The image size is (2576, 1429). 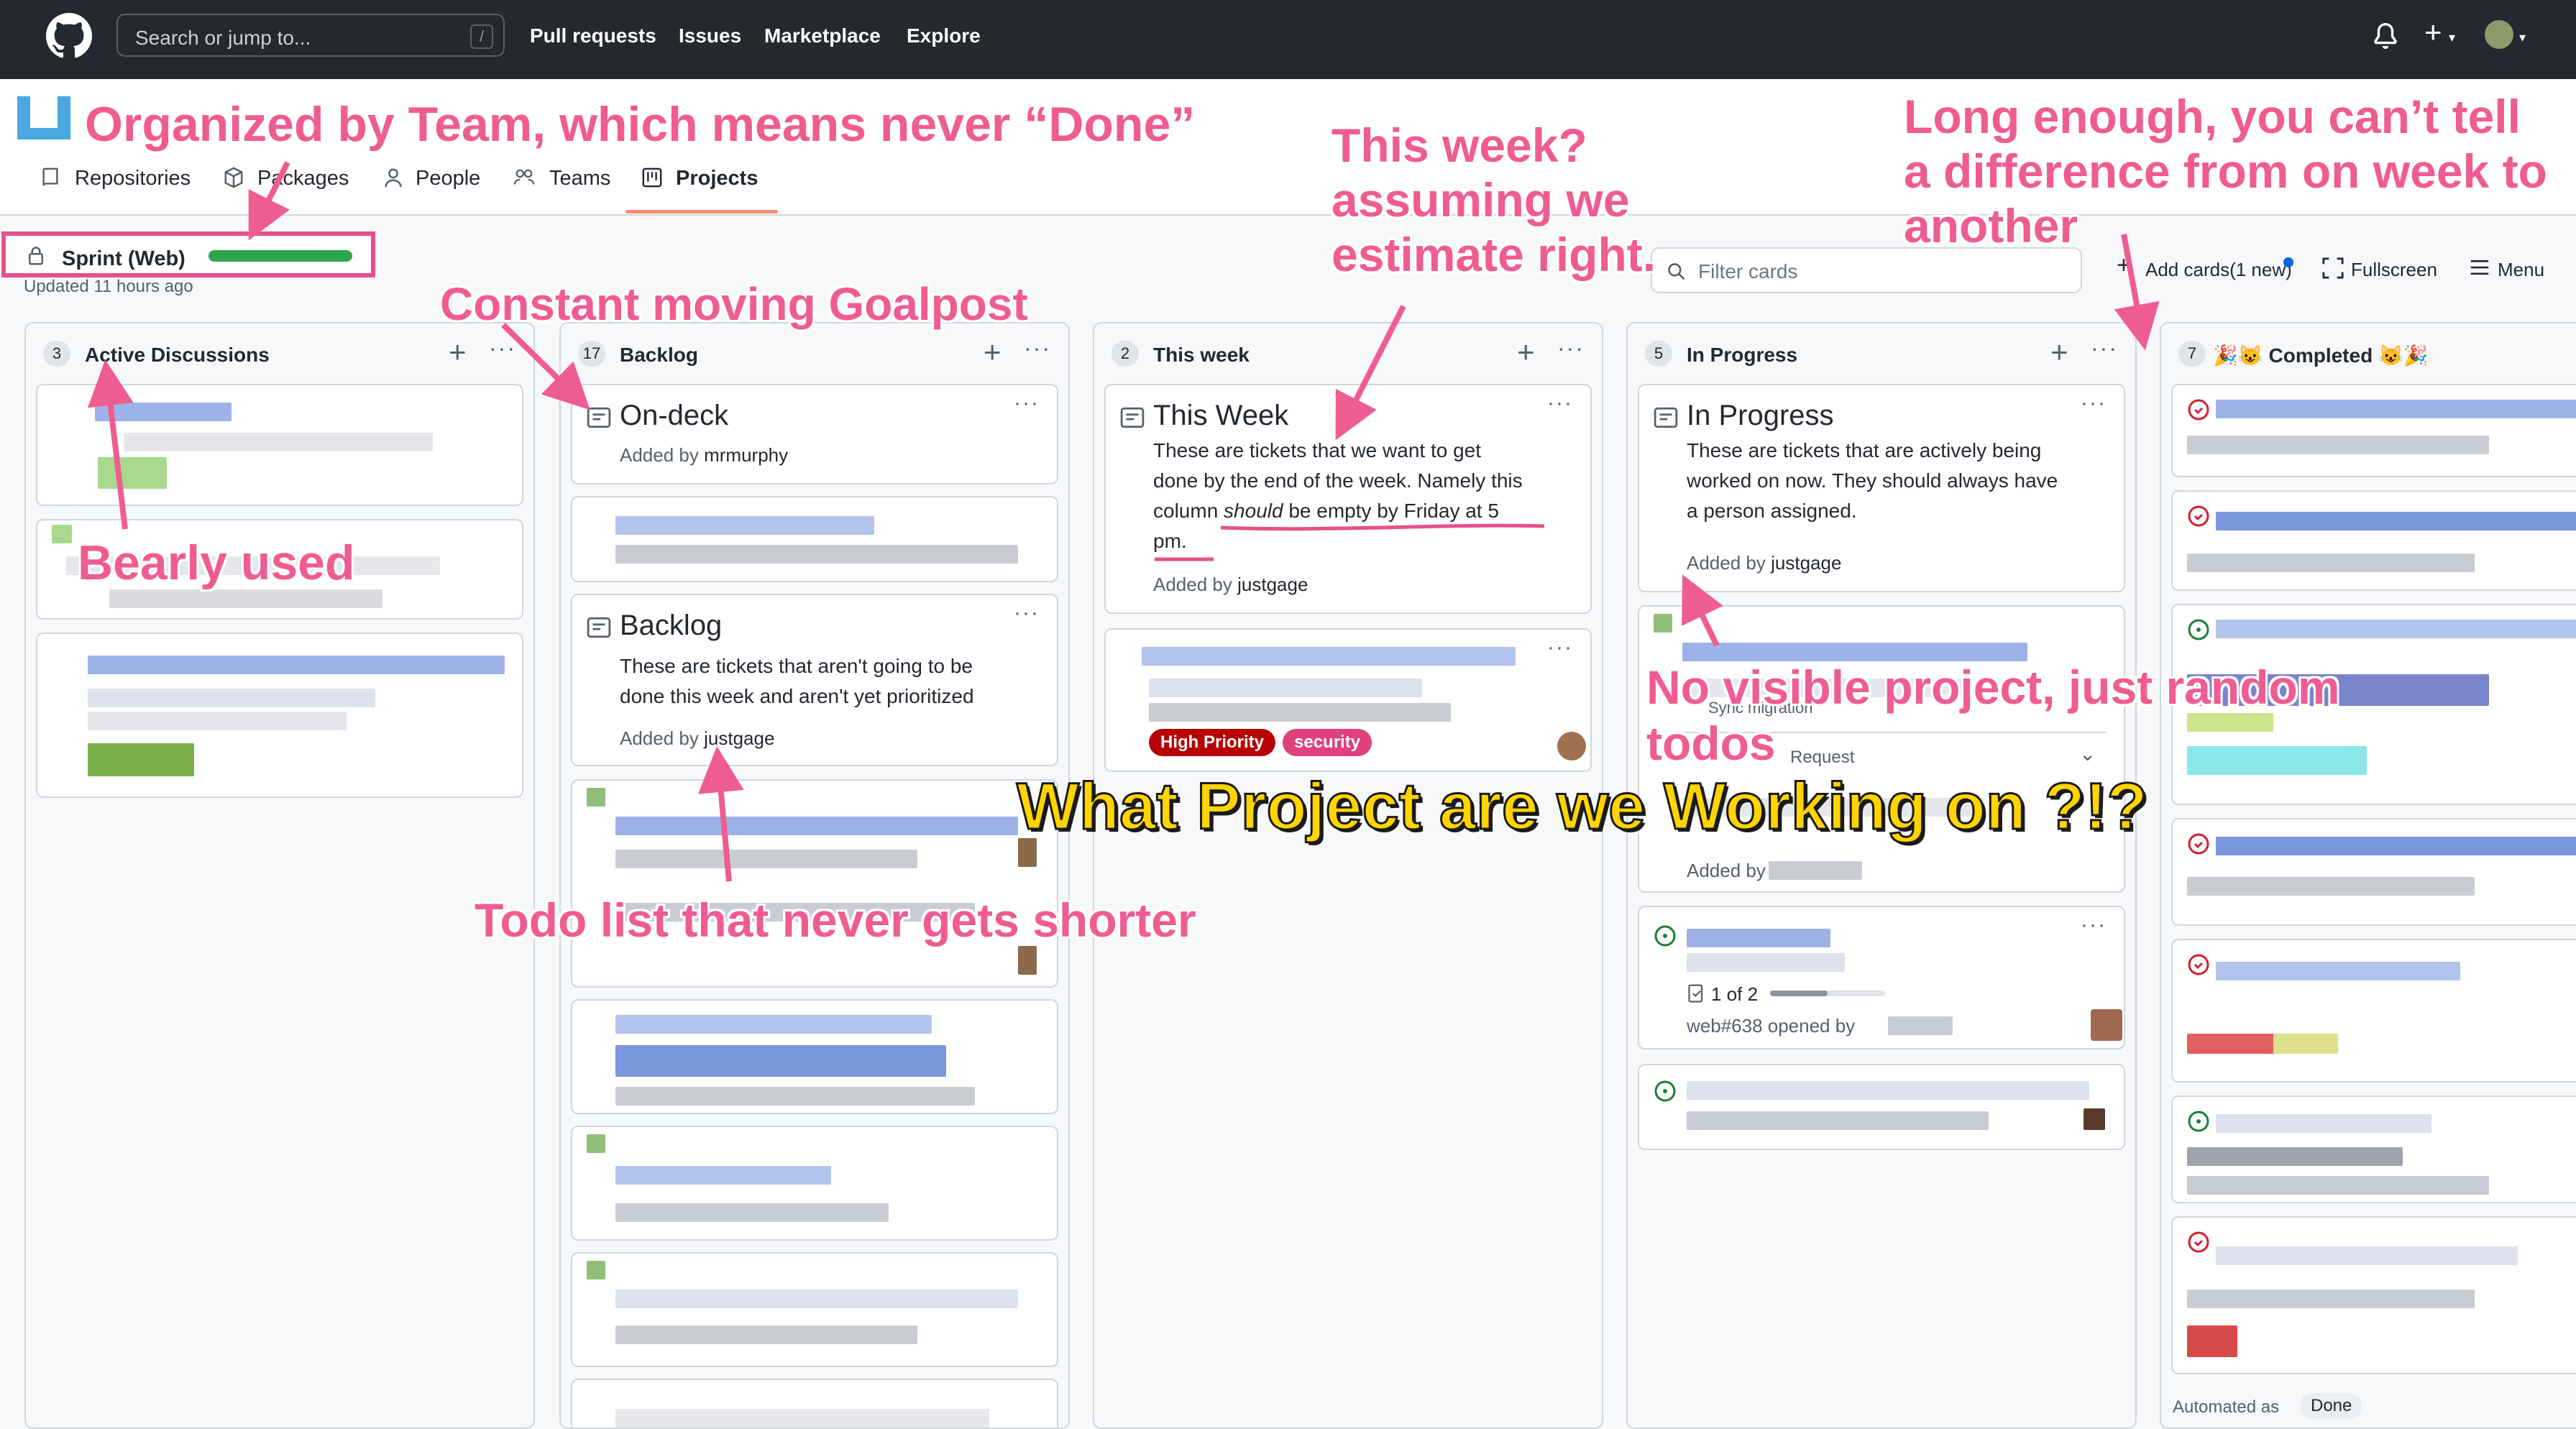 What do you see at coordinates (944, 35) in the screenshot?
I see `nav-explore: Explore` at bounding box center [944, 35].